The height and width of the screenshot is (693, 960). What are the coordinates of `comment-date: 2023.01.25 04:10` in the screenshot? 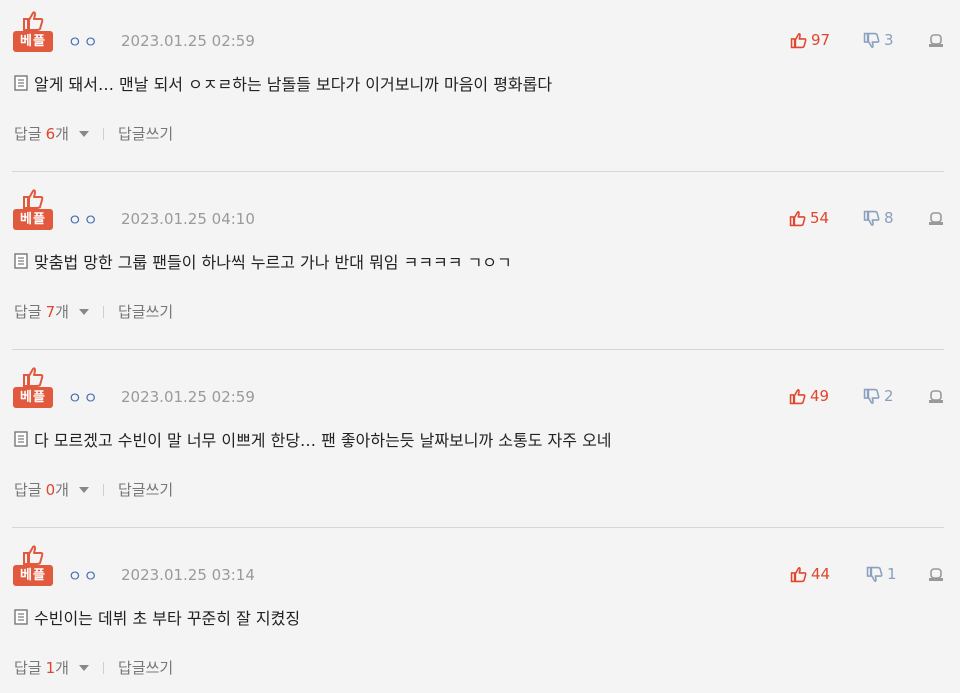 It's located at (188, 219).